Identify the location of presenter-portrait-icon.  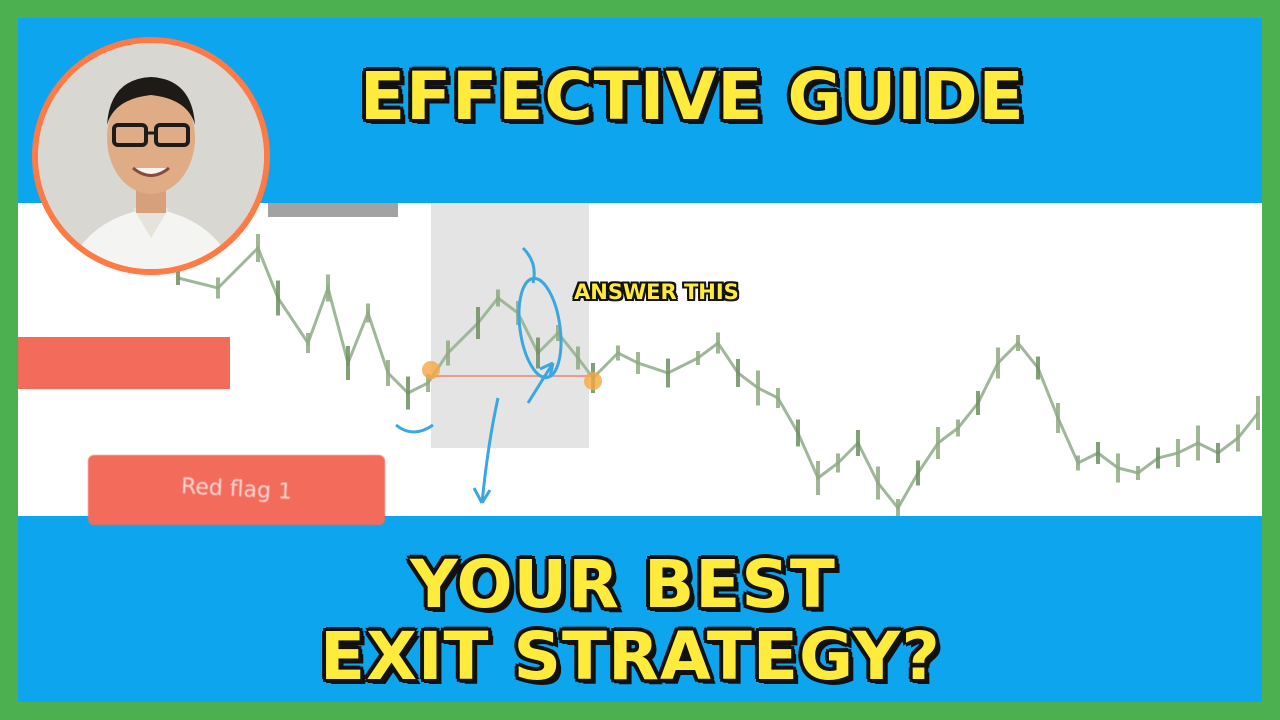
(151, 156).